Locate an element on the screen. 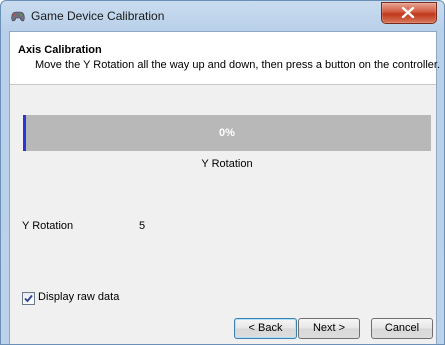 This screenshot has width=445, height=345. axis-caption: Y Rotation is located at coordinates (227, 164).